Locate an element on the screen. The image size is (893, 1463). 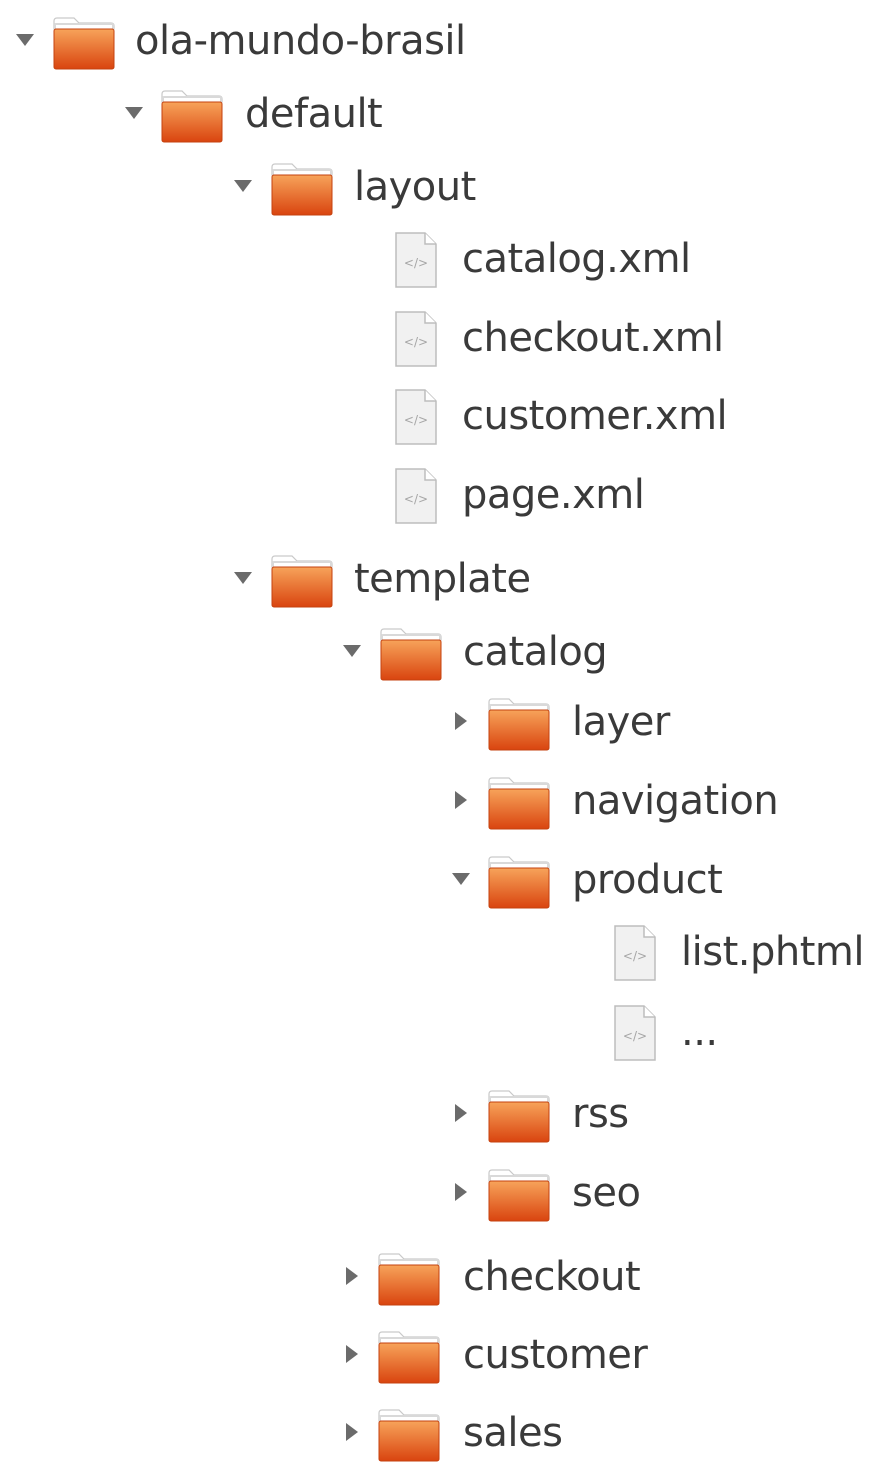
tree-row-template: template is located at coordinates (446, 580).